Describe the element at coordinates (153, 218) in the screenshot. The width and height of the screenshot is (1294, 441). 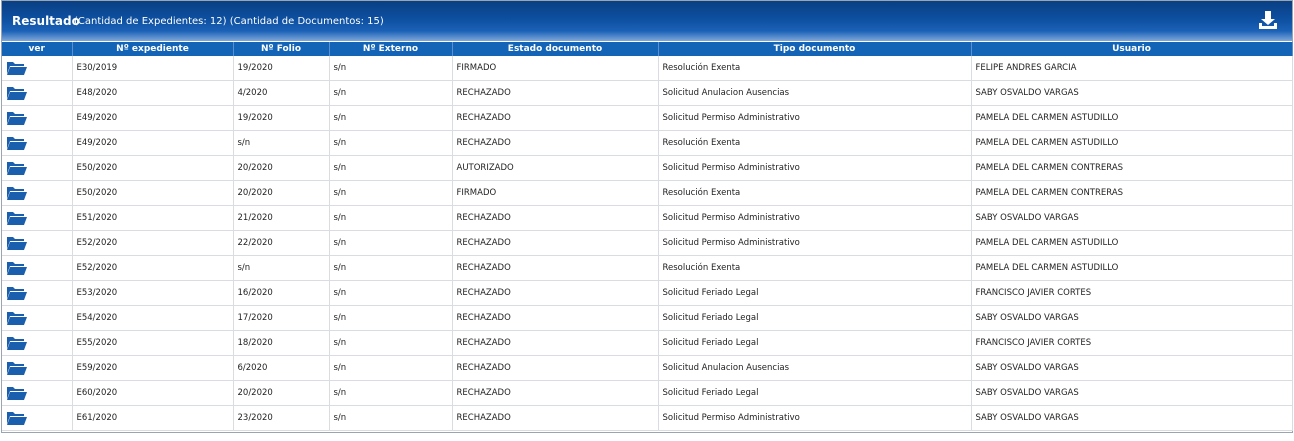
I see `table-cell: E51/2020` at that location.